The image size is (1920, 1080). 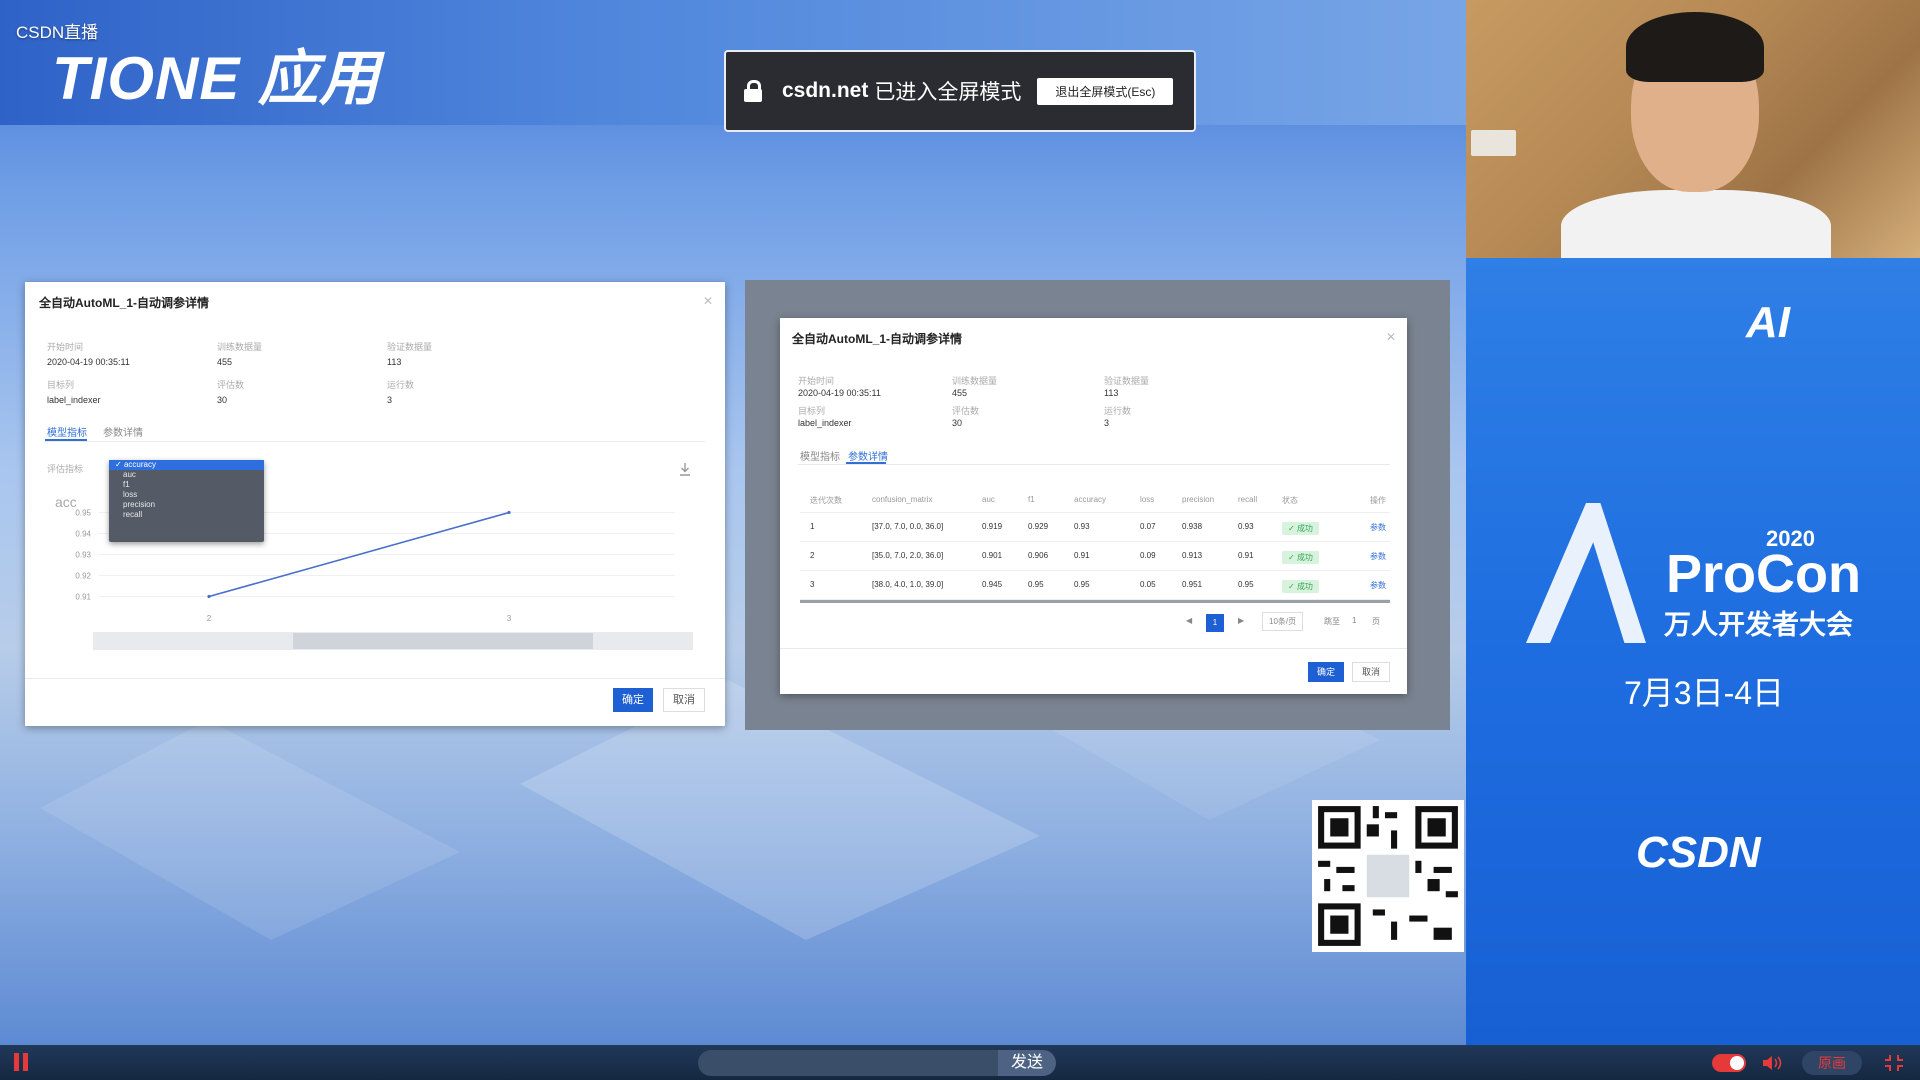 I want to click on csdn-logo: CSDN, so click(x=1698, y=852).